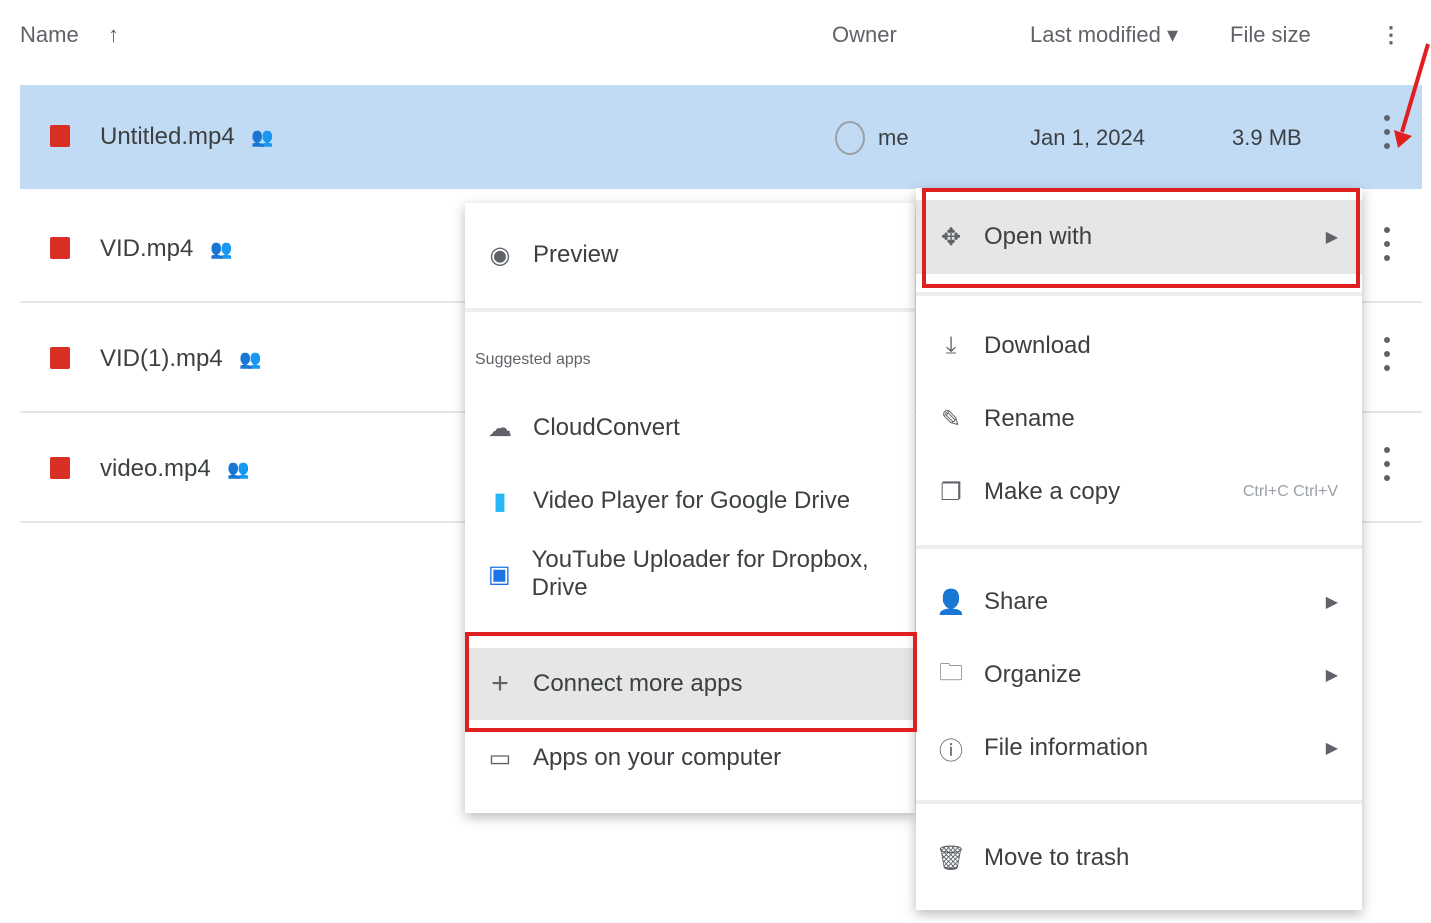 Image resolution: width=1431 pixels, height=923 pixels. What do you see at coordinates (1139, 602) in the screenshot?
I see `menu-item-share: 👤 Share ▶` at bounding box center [1139, 602].